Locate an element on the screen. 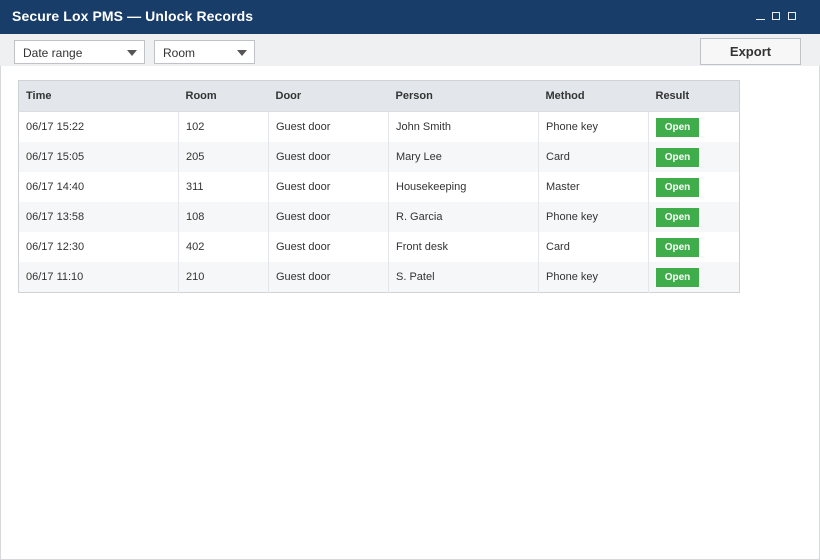 The image size is (820, 560). cell-room: 210 is located at coordinates (223, 277).